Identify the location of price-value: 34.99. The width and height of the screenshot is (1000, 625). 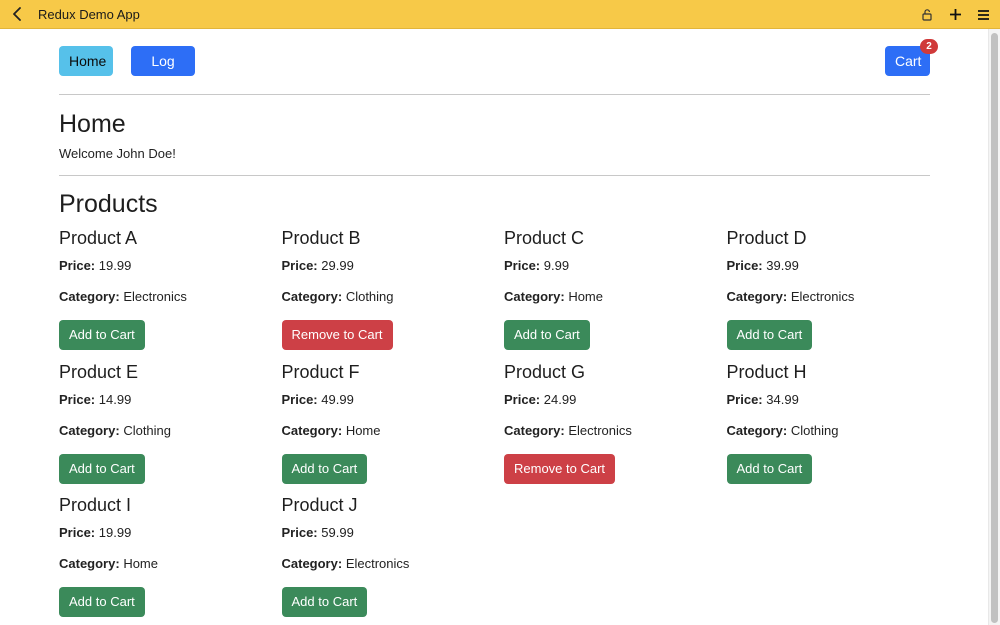
(782, 399).